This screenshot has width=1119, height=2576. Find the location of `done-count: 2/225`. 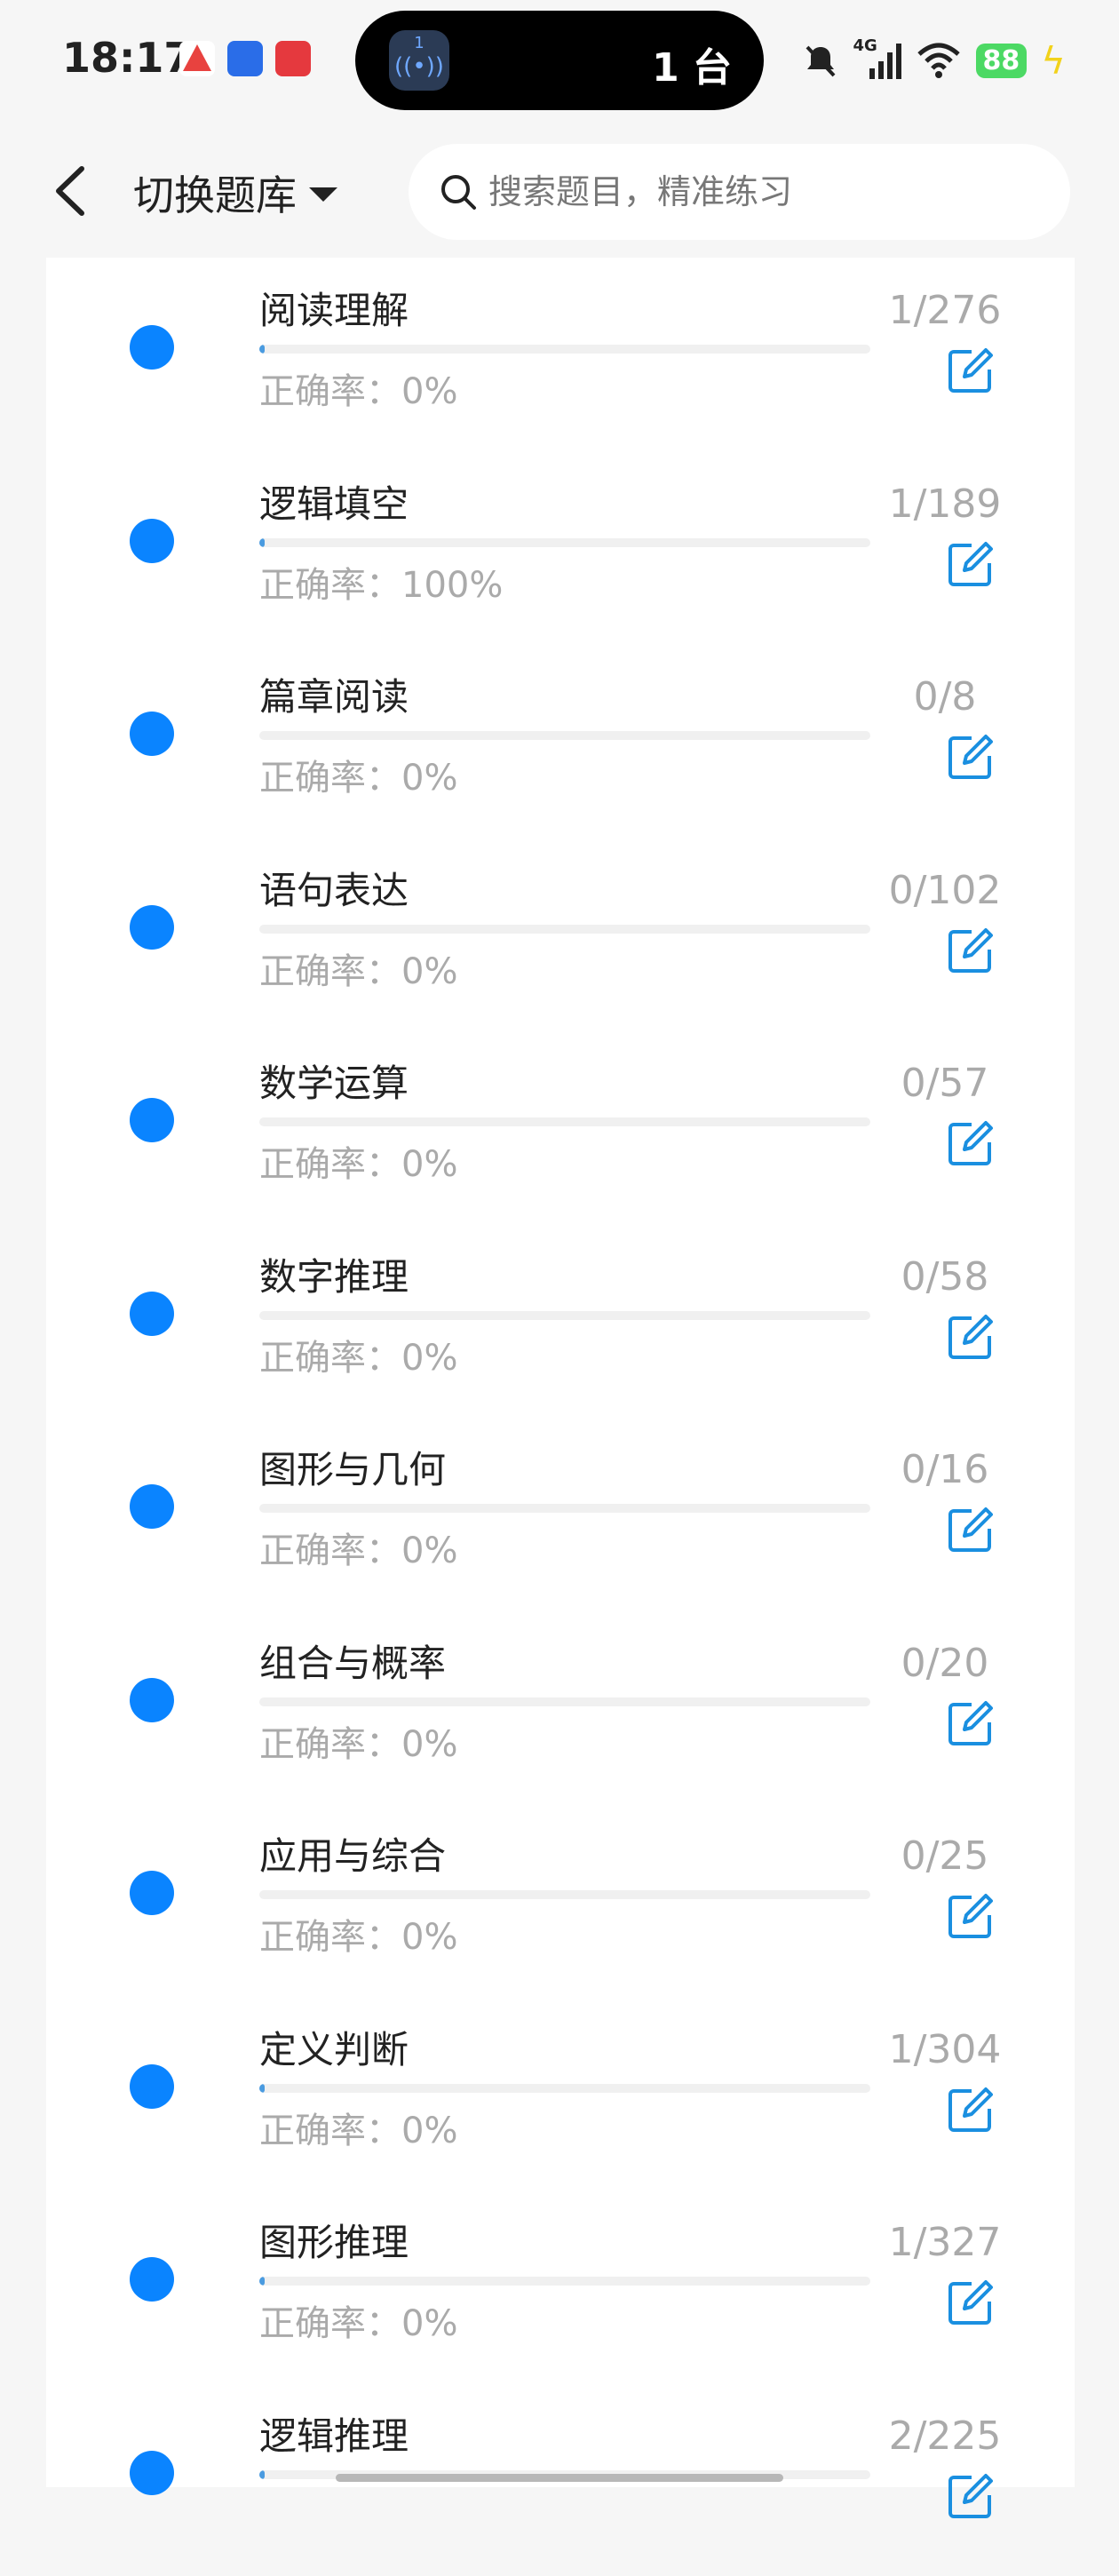

done-count: 2/225 is located at coordinates (945, 2436).